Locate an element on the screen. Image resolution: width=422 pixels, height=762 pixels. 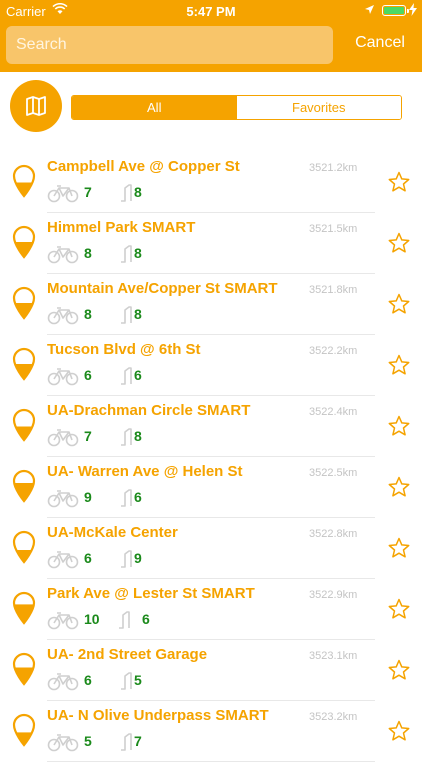
station-distance: 3522.5km is located at coordinates (333, 473).